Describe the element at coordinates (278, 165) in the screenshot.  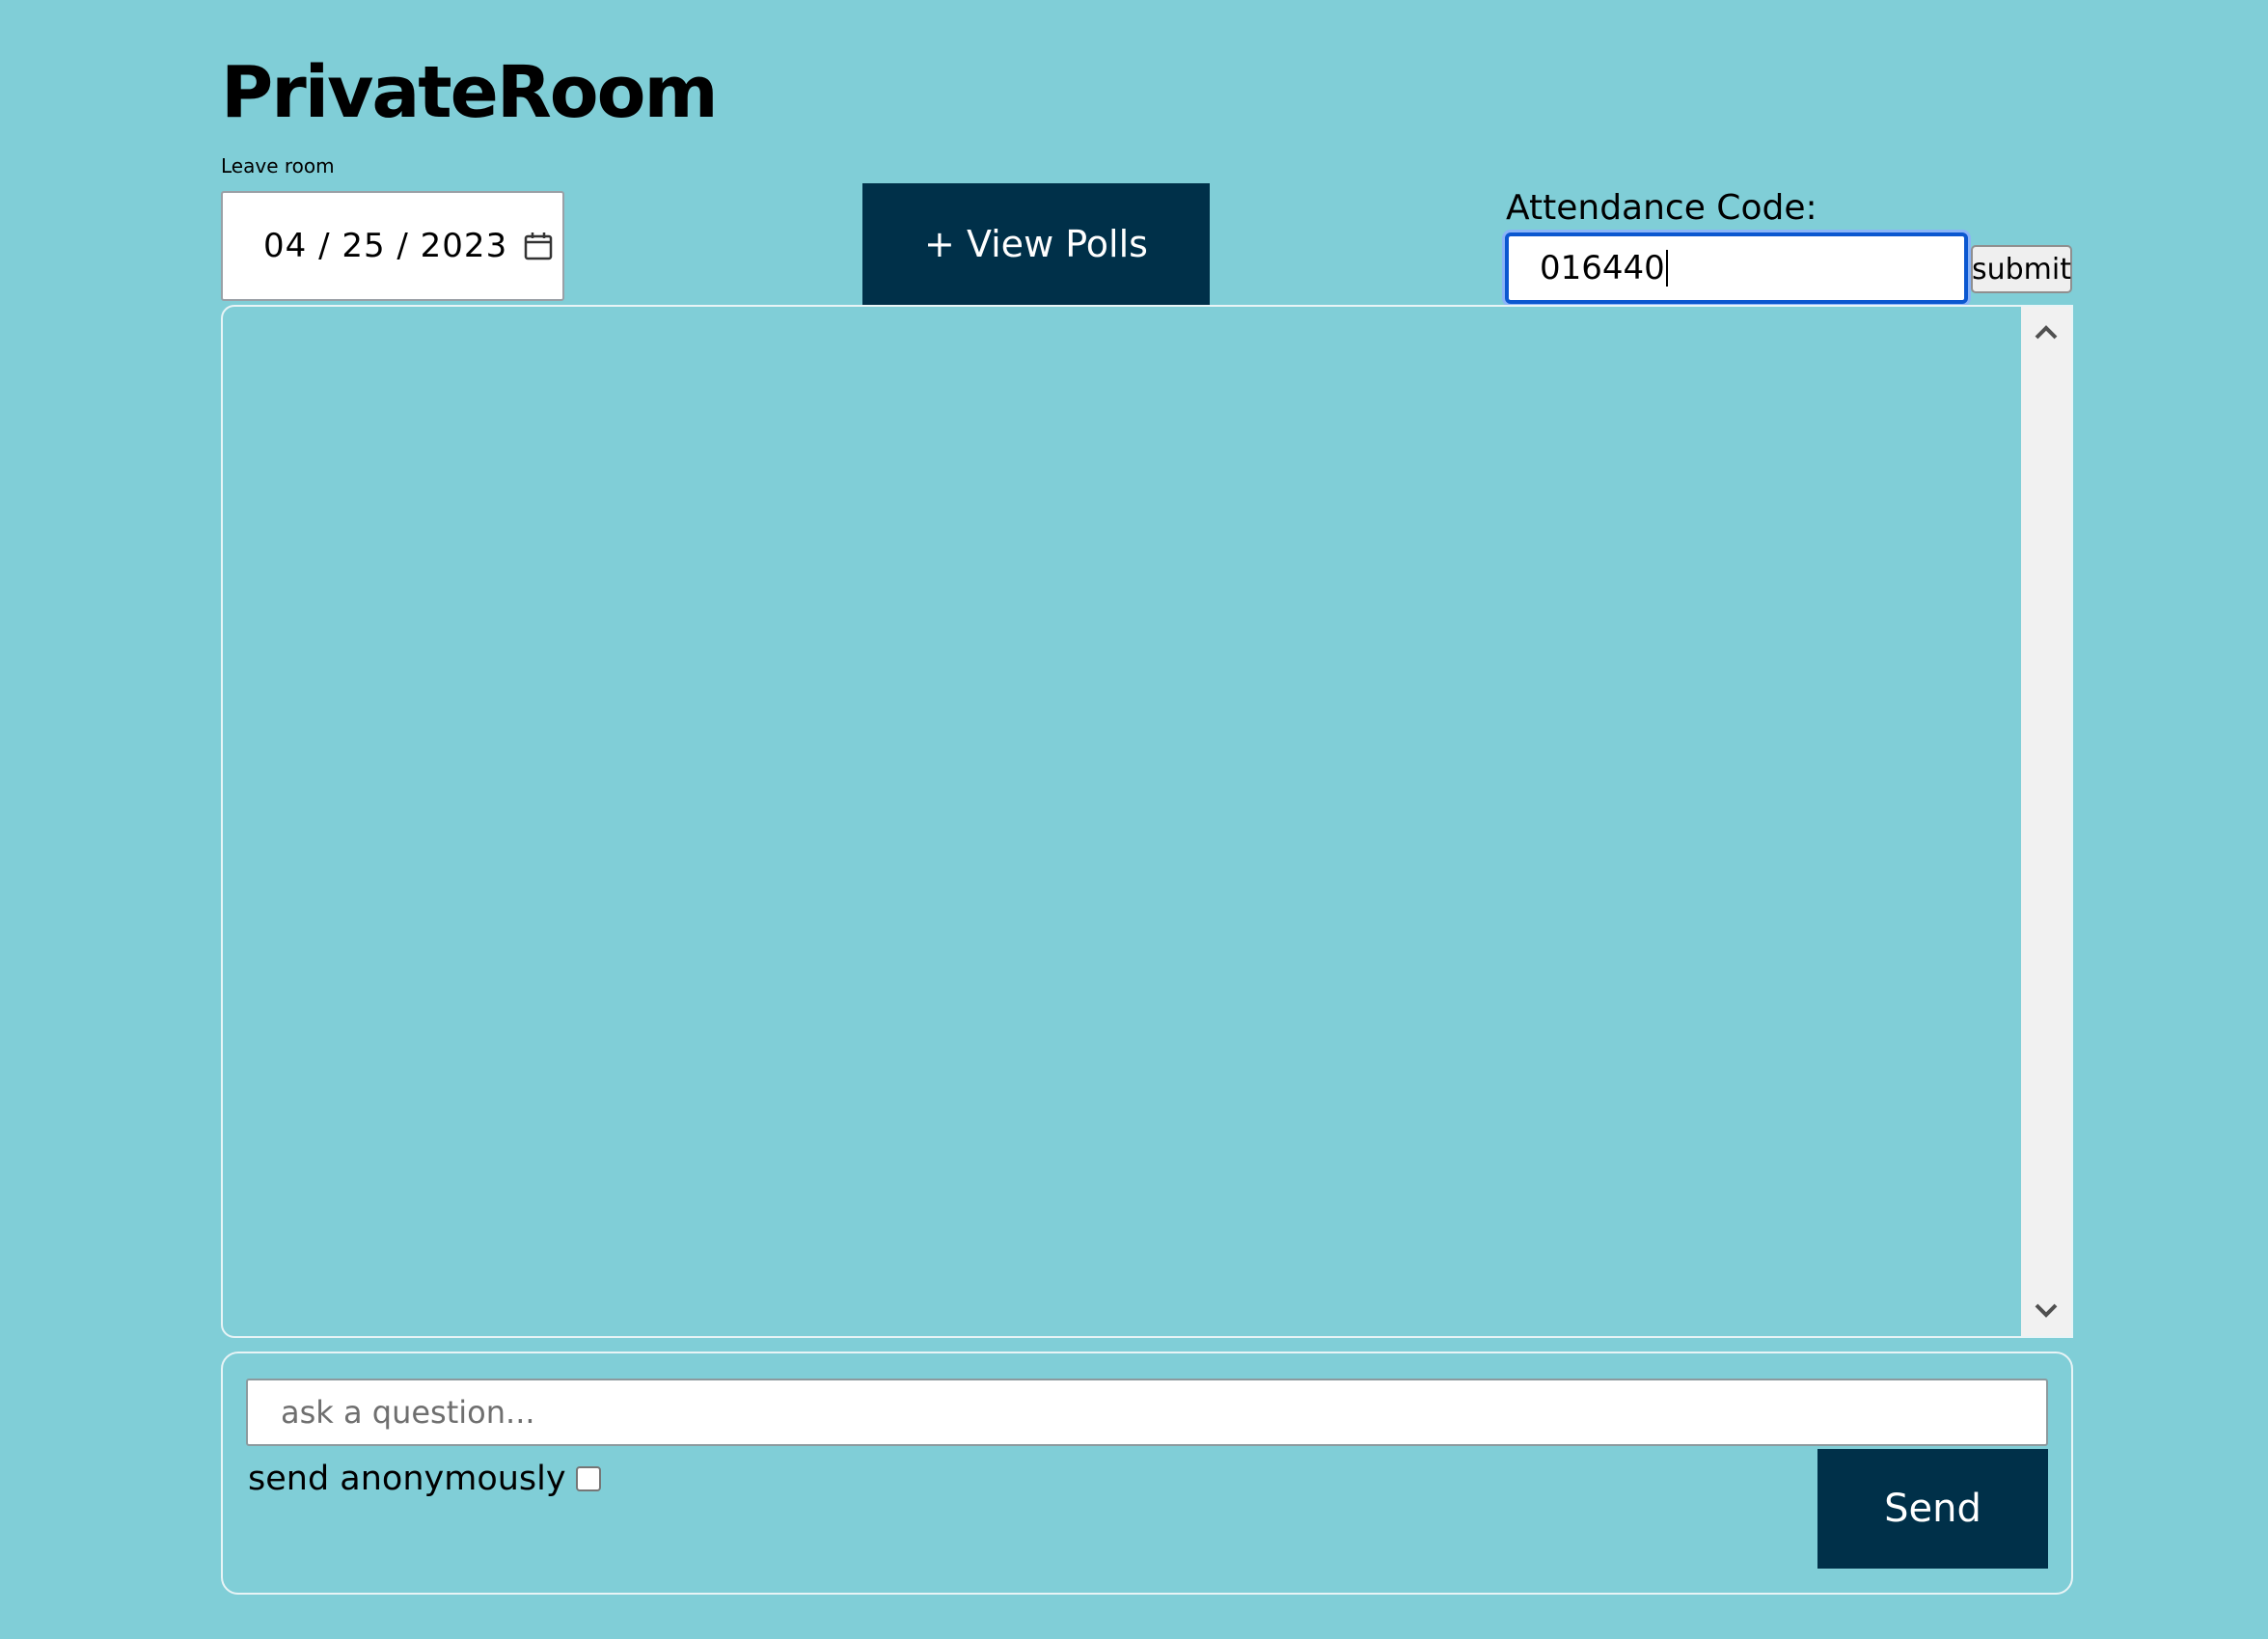
I see `leave-room-link: Leave room` at that location.